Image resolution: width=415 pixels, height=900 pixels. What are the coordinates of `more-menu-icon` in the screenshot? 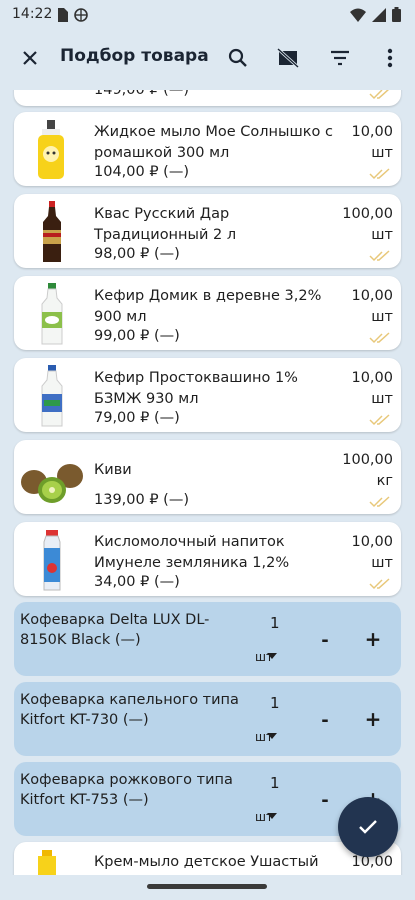 It's located at (390, 58).